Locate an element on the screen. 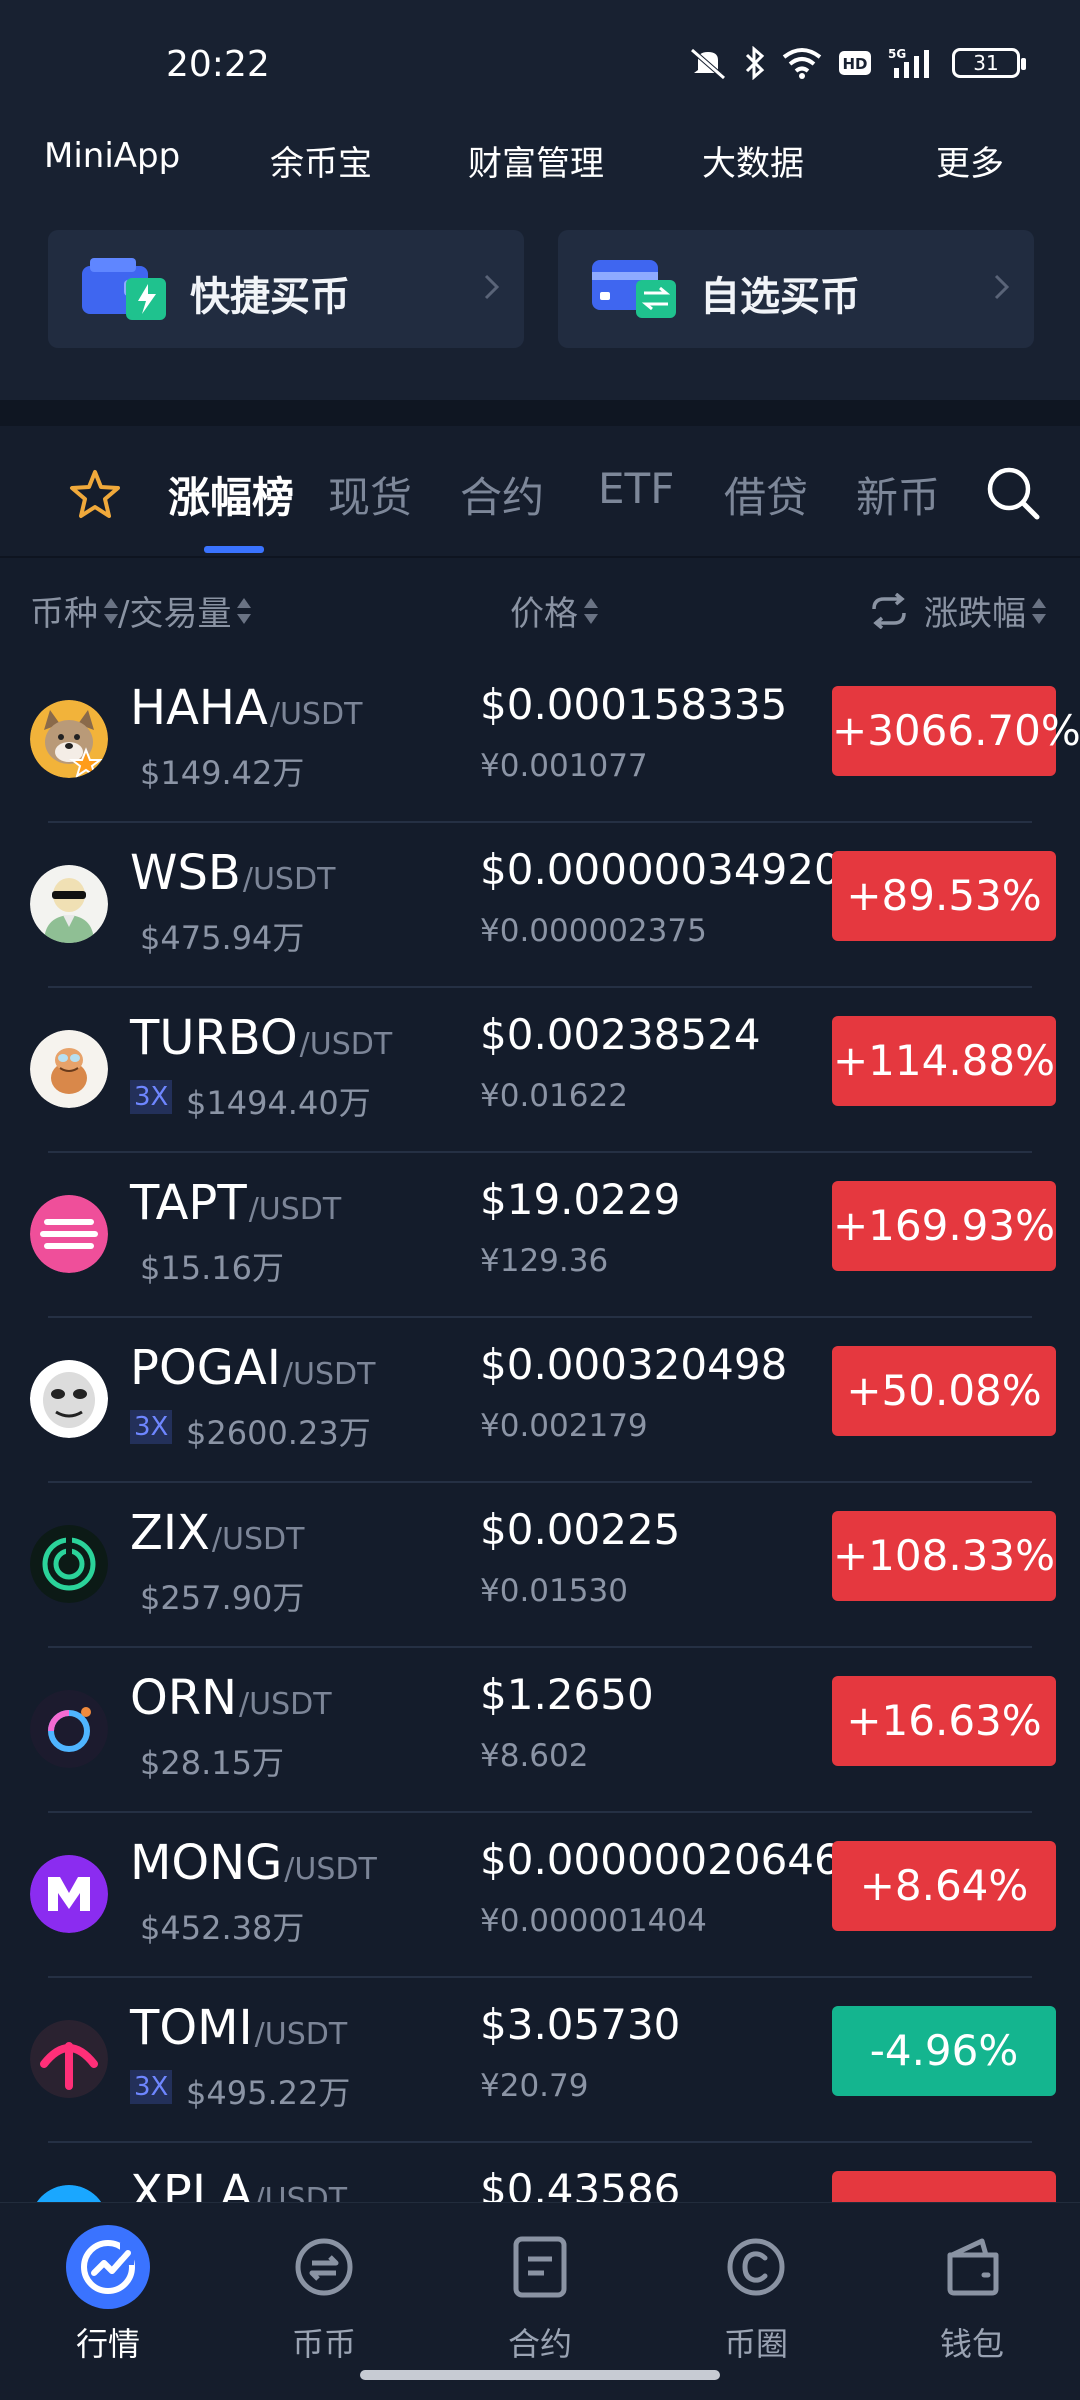 The height and width of the screenshot is (2400, 1080). change-badge: +50.08% is located at coordinates (944, 1391).